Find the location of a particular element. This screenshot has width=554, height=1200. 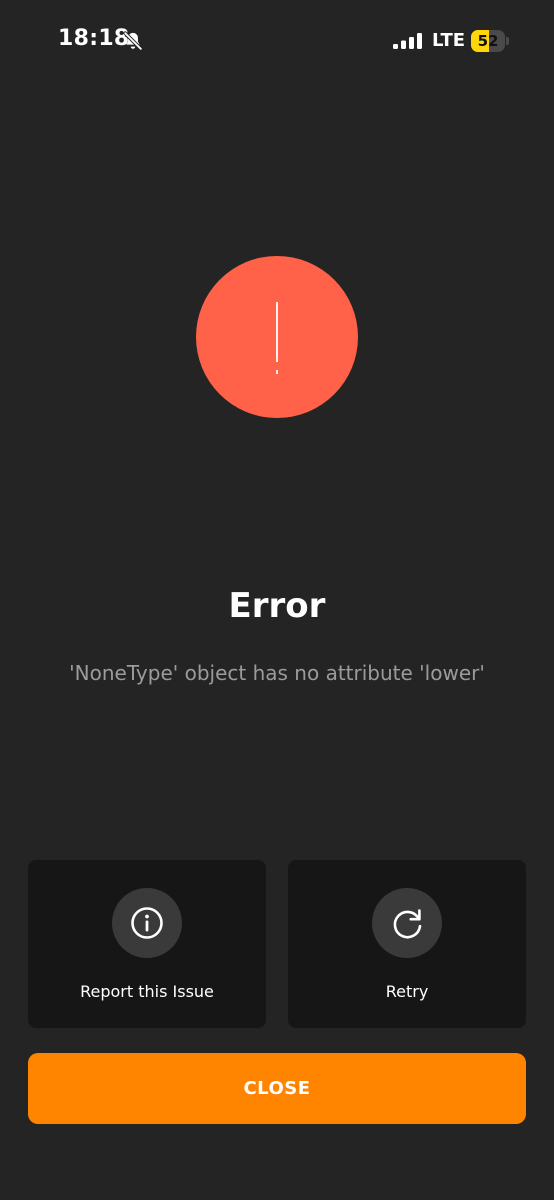

report-icon-circle is located at coordinates (147, 923).